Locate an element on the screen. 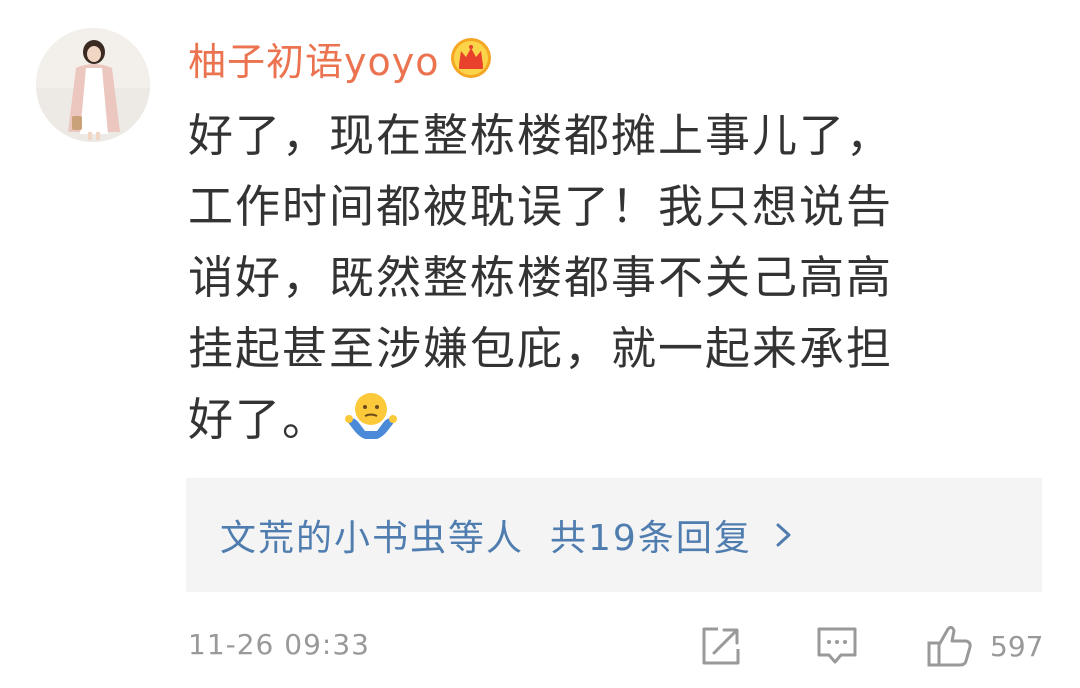 The image size is (1080, 688). like-button: 597 is located at coordinates (984, 646).